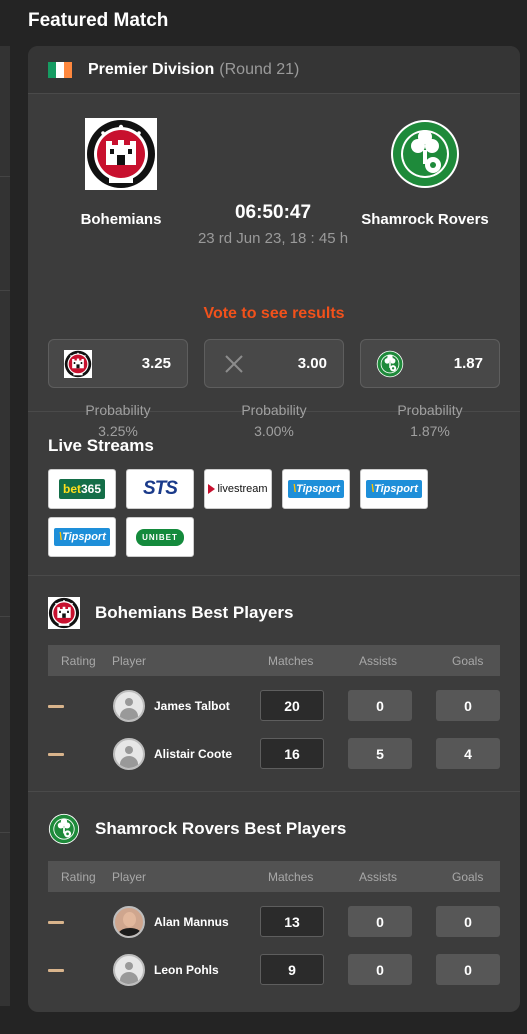 This screenshot has width=527, height=1034. What do you see at coordinates (212, 489) in the screenshot?
I see `play-icon` at bounding box center [212, 489].